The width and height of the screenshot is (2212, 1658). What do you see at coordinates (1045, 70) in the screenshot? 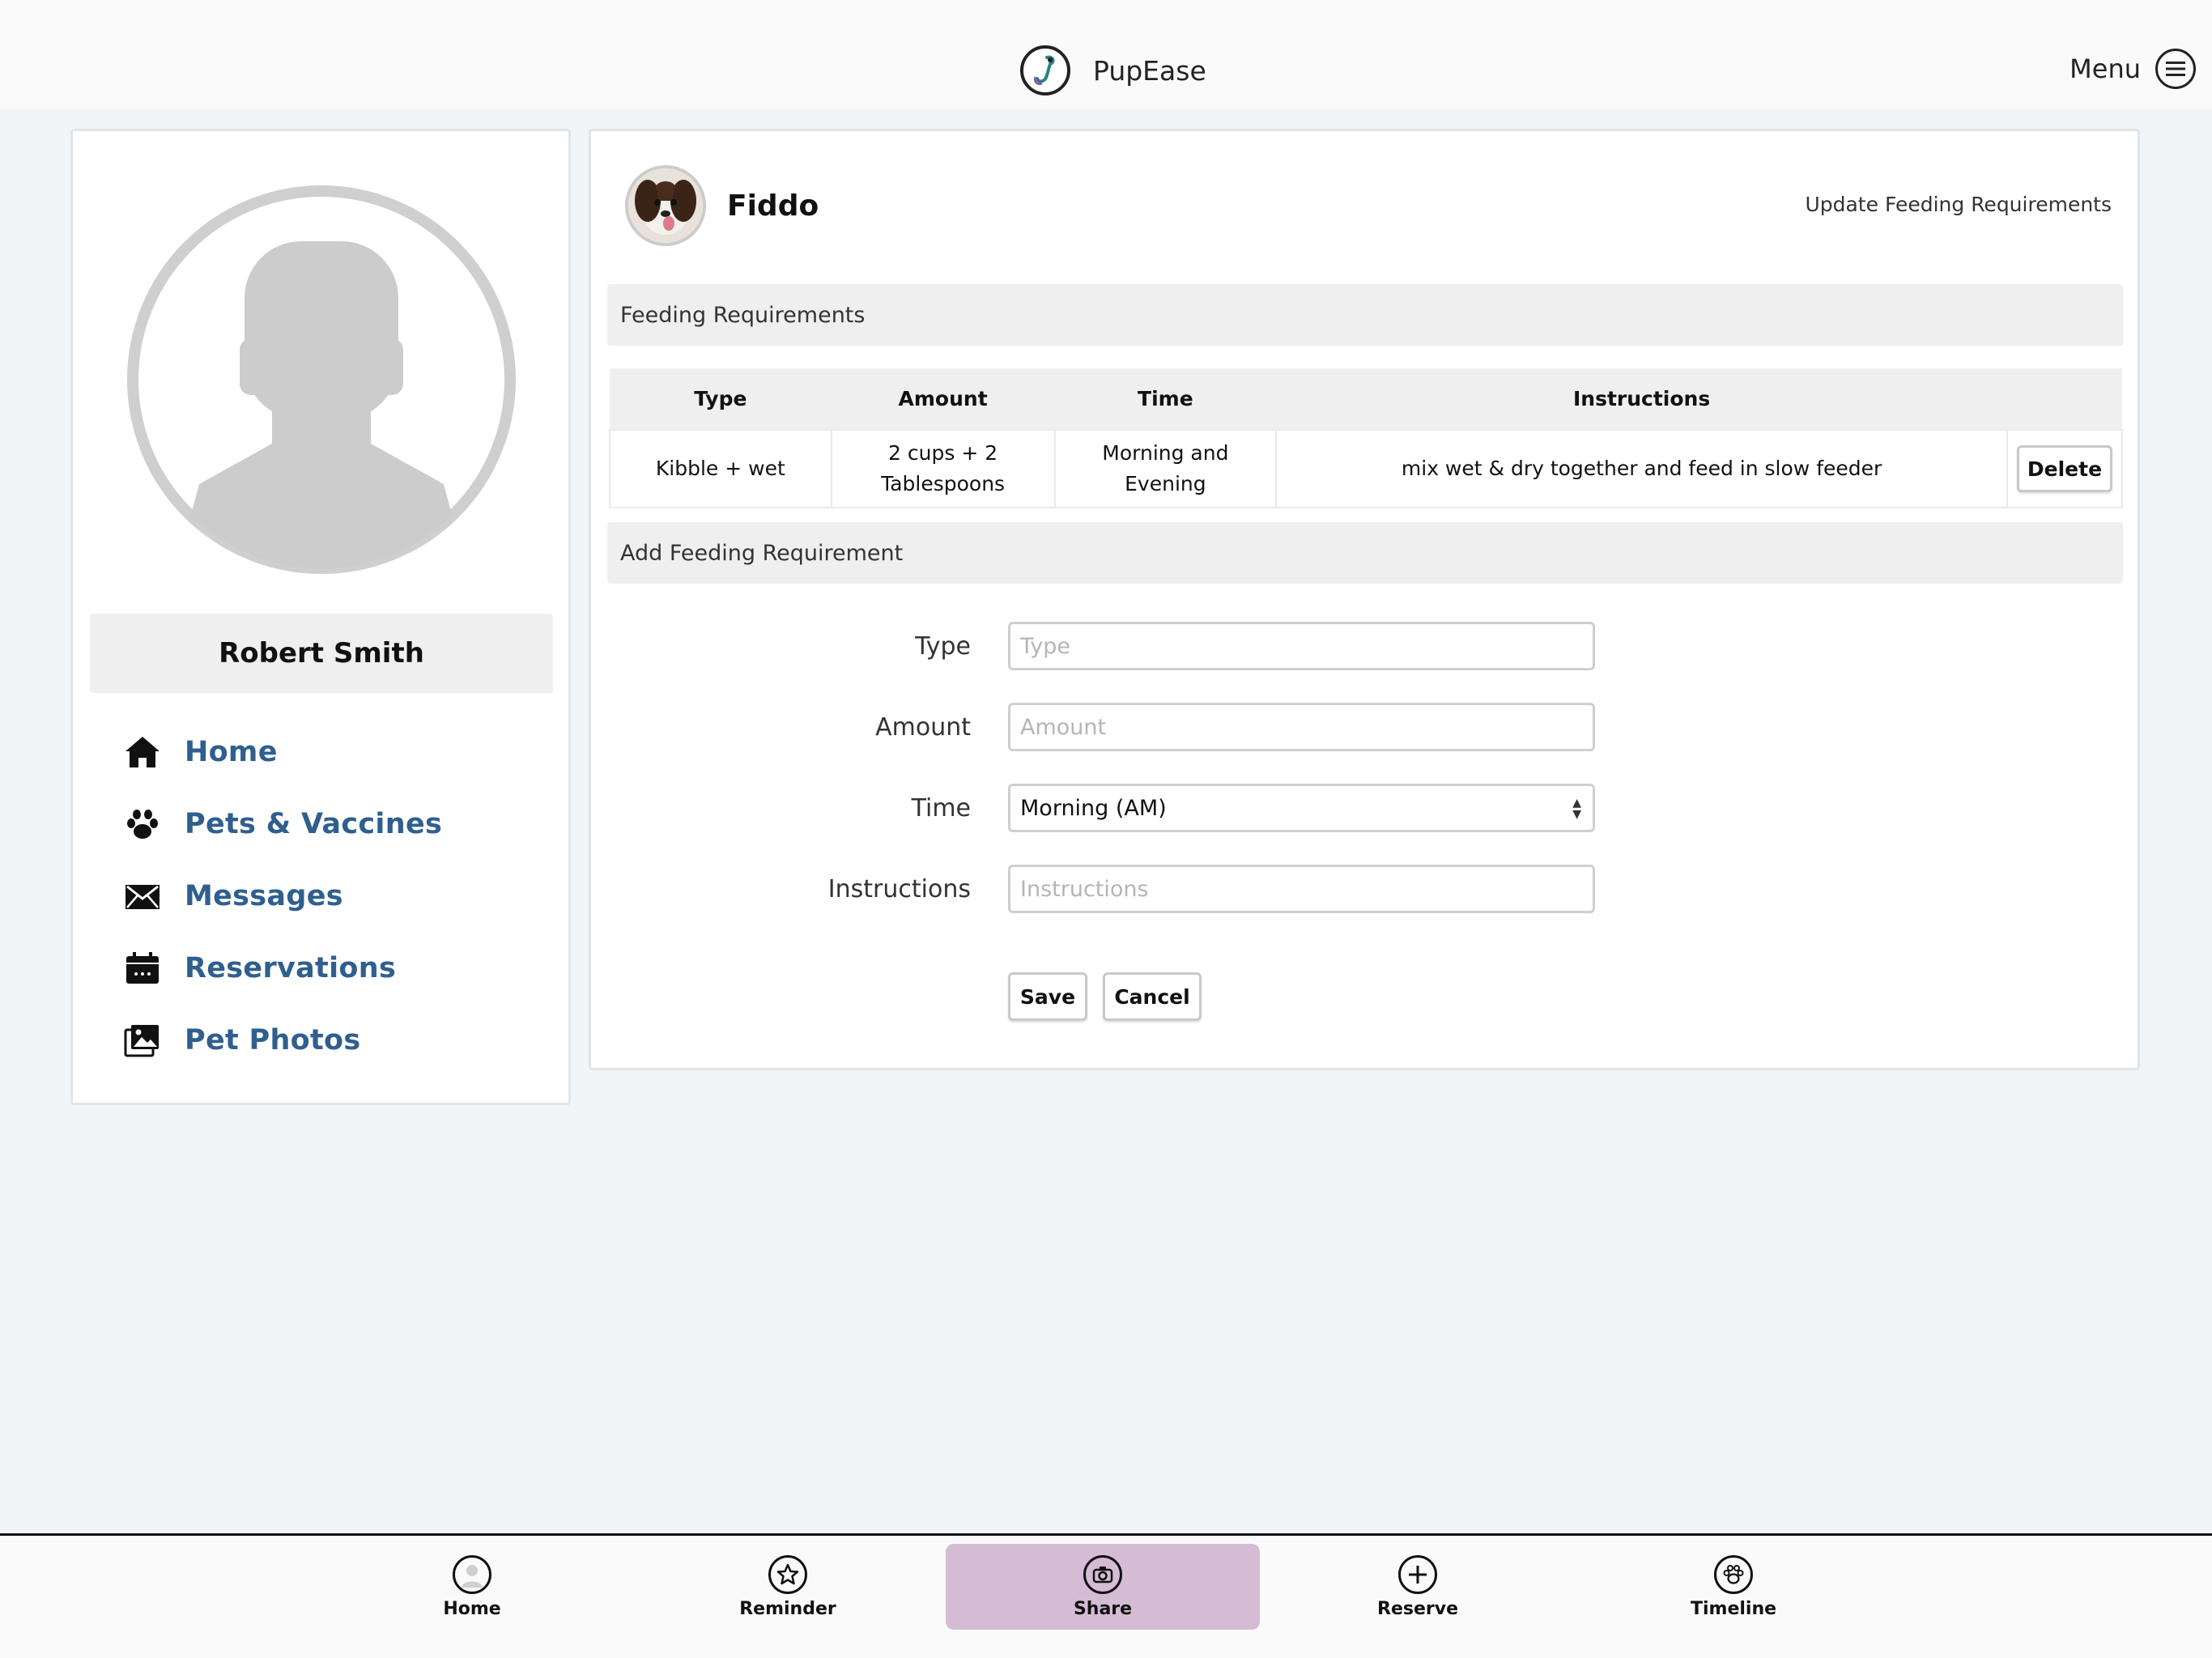
I see `brand-logo-icon` at bounding box center [1045, 70].